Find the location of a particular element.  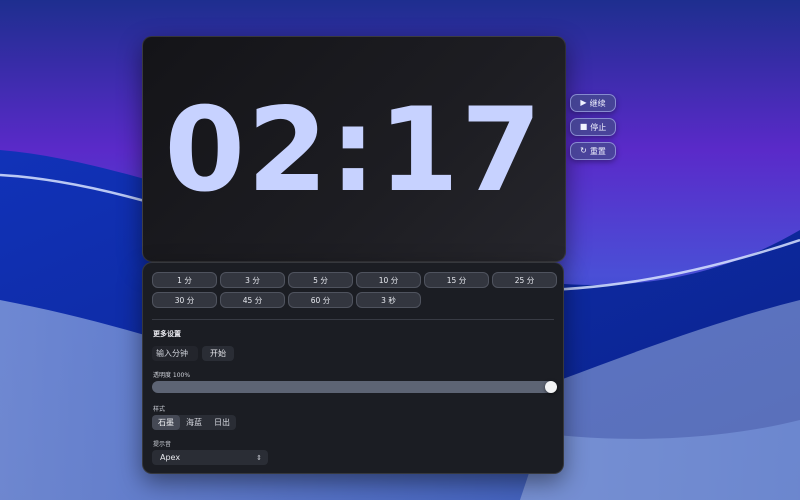

style-option-graphite: 石墨 is located at coordinates (166, 422).